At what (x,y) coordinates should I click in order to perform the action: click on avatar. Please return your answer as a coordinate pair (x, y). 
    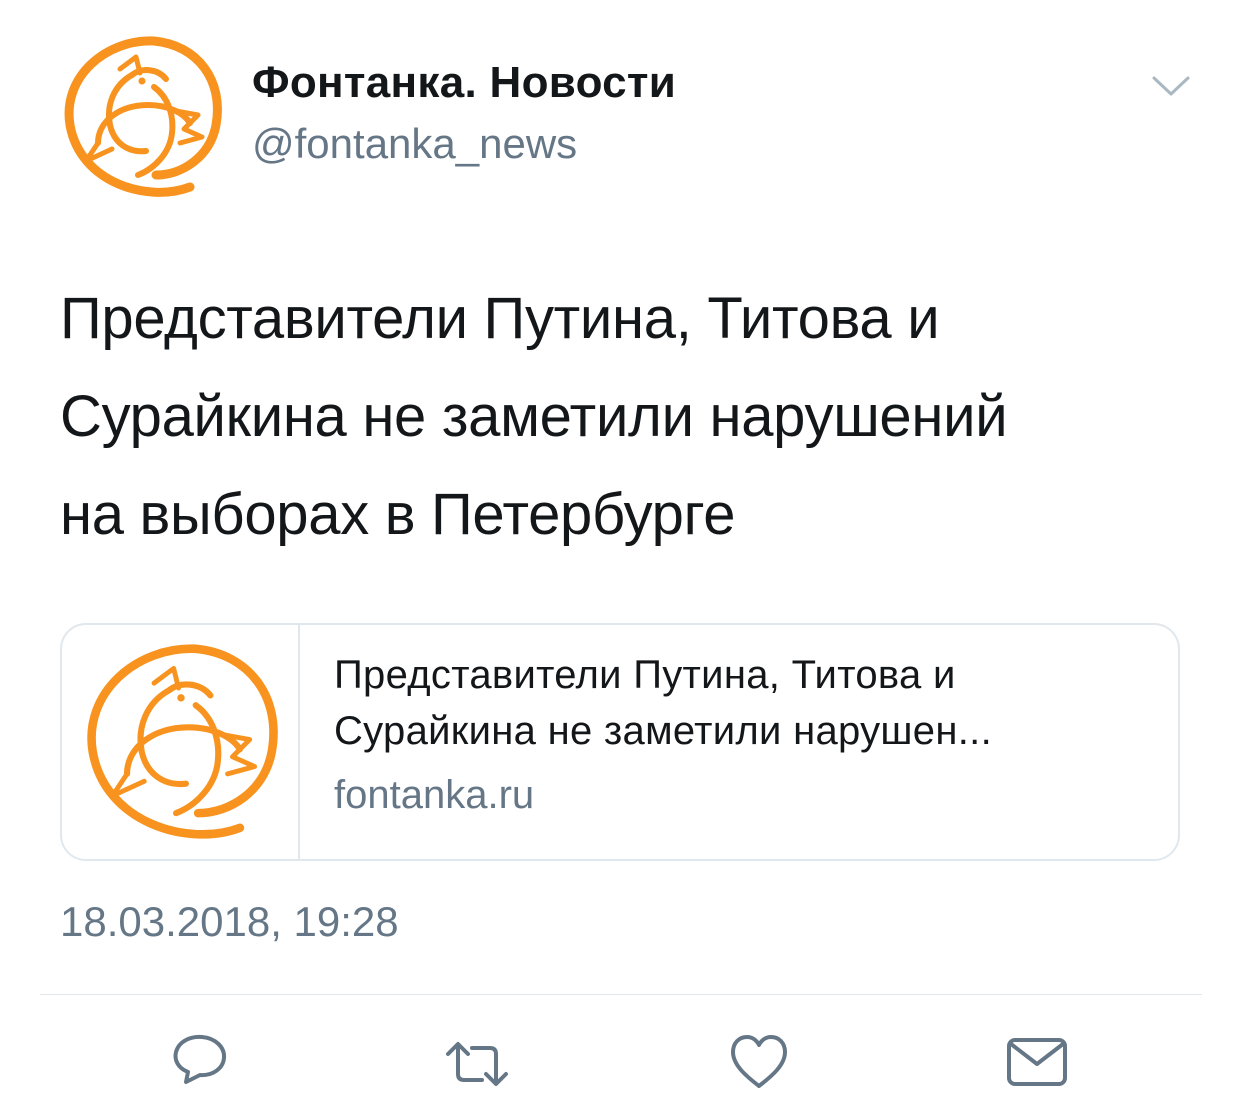
    Looking at the image, I should click on (142, 117).